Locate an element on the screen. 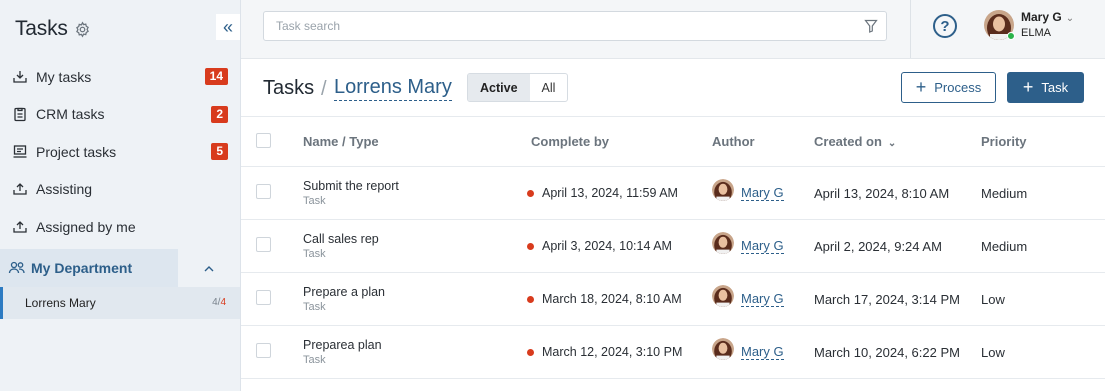 The height and width of the screenshot is (391, 1105). filter-toggle: Active All is located at coordinates (518, 87).